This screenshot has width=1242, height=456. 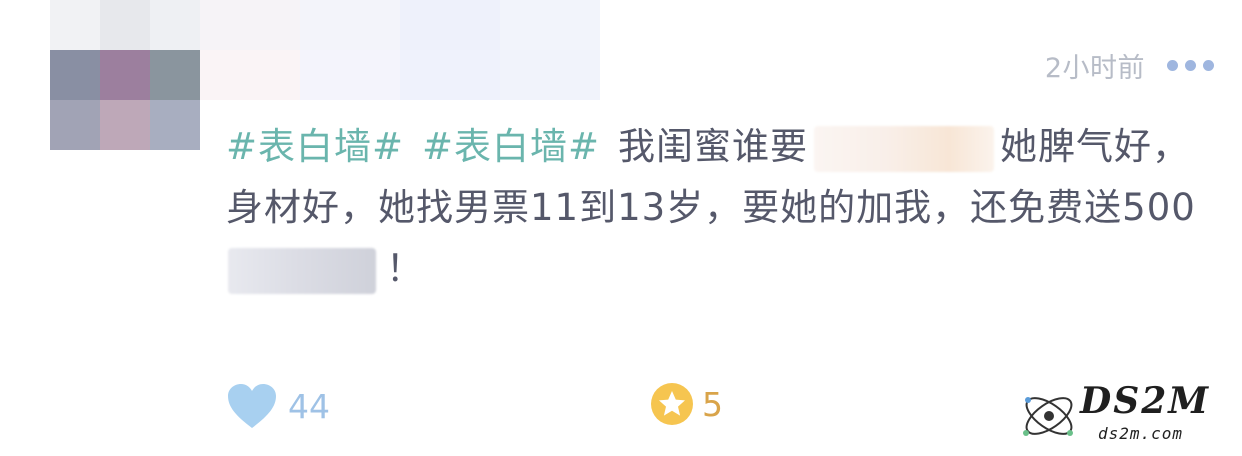 What do you see at coordinates (712, 404) in the screenshot?
I see `favorite-count: 5` at bounding box center [712, 404].